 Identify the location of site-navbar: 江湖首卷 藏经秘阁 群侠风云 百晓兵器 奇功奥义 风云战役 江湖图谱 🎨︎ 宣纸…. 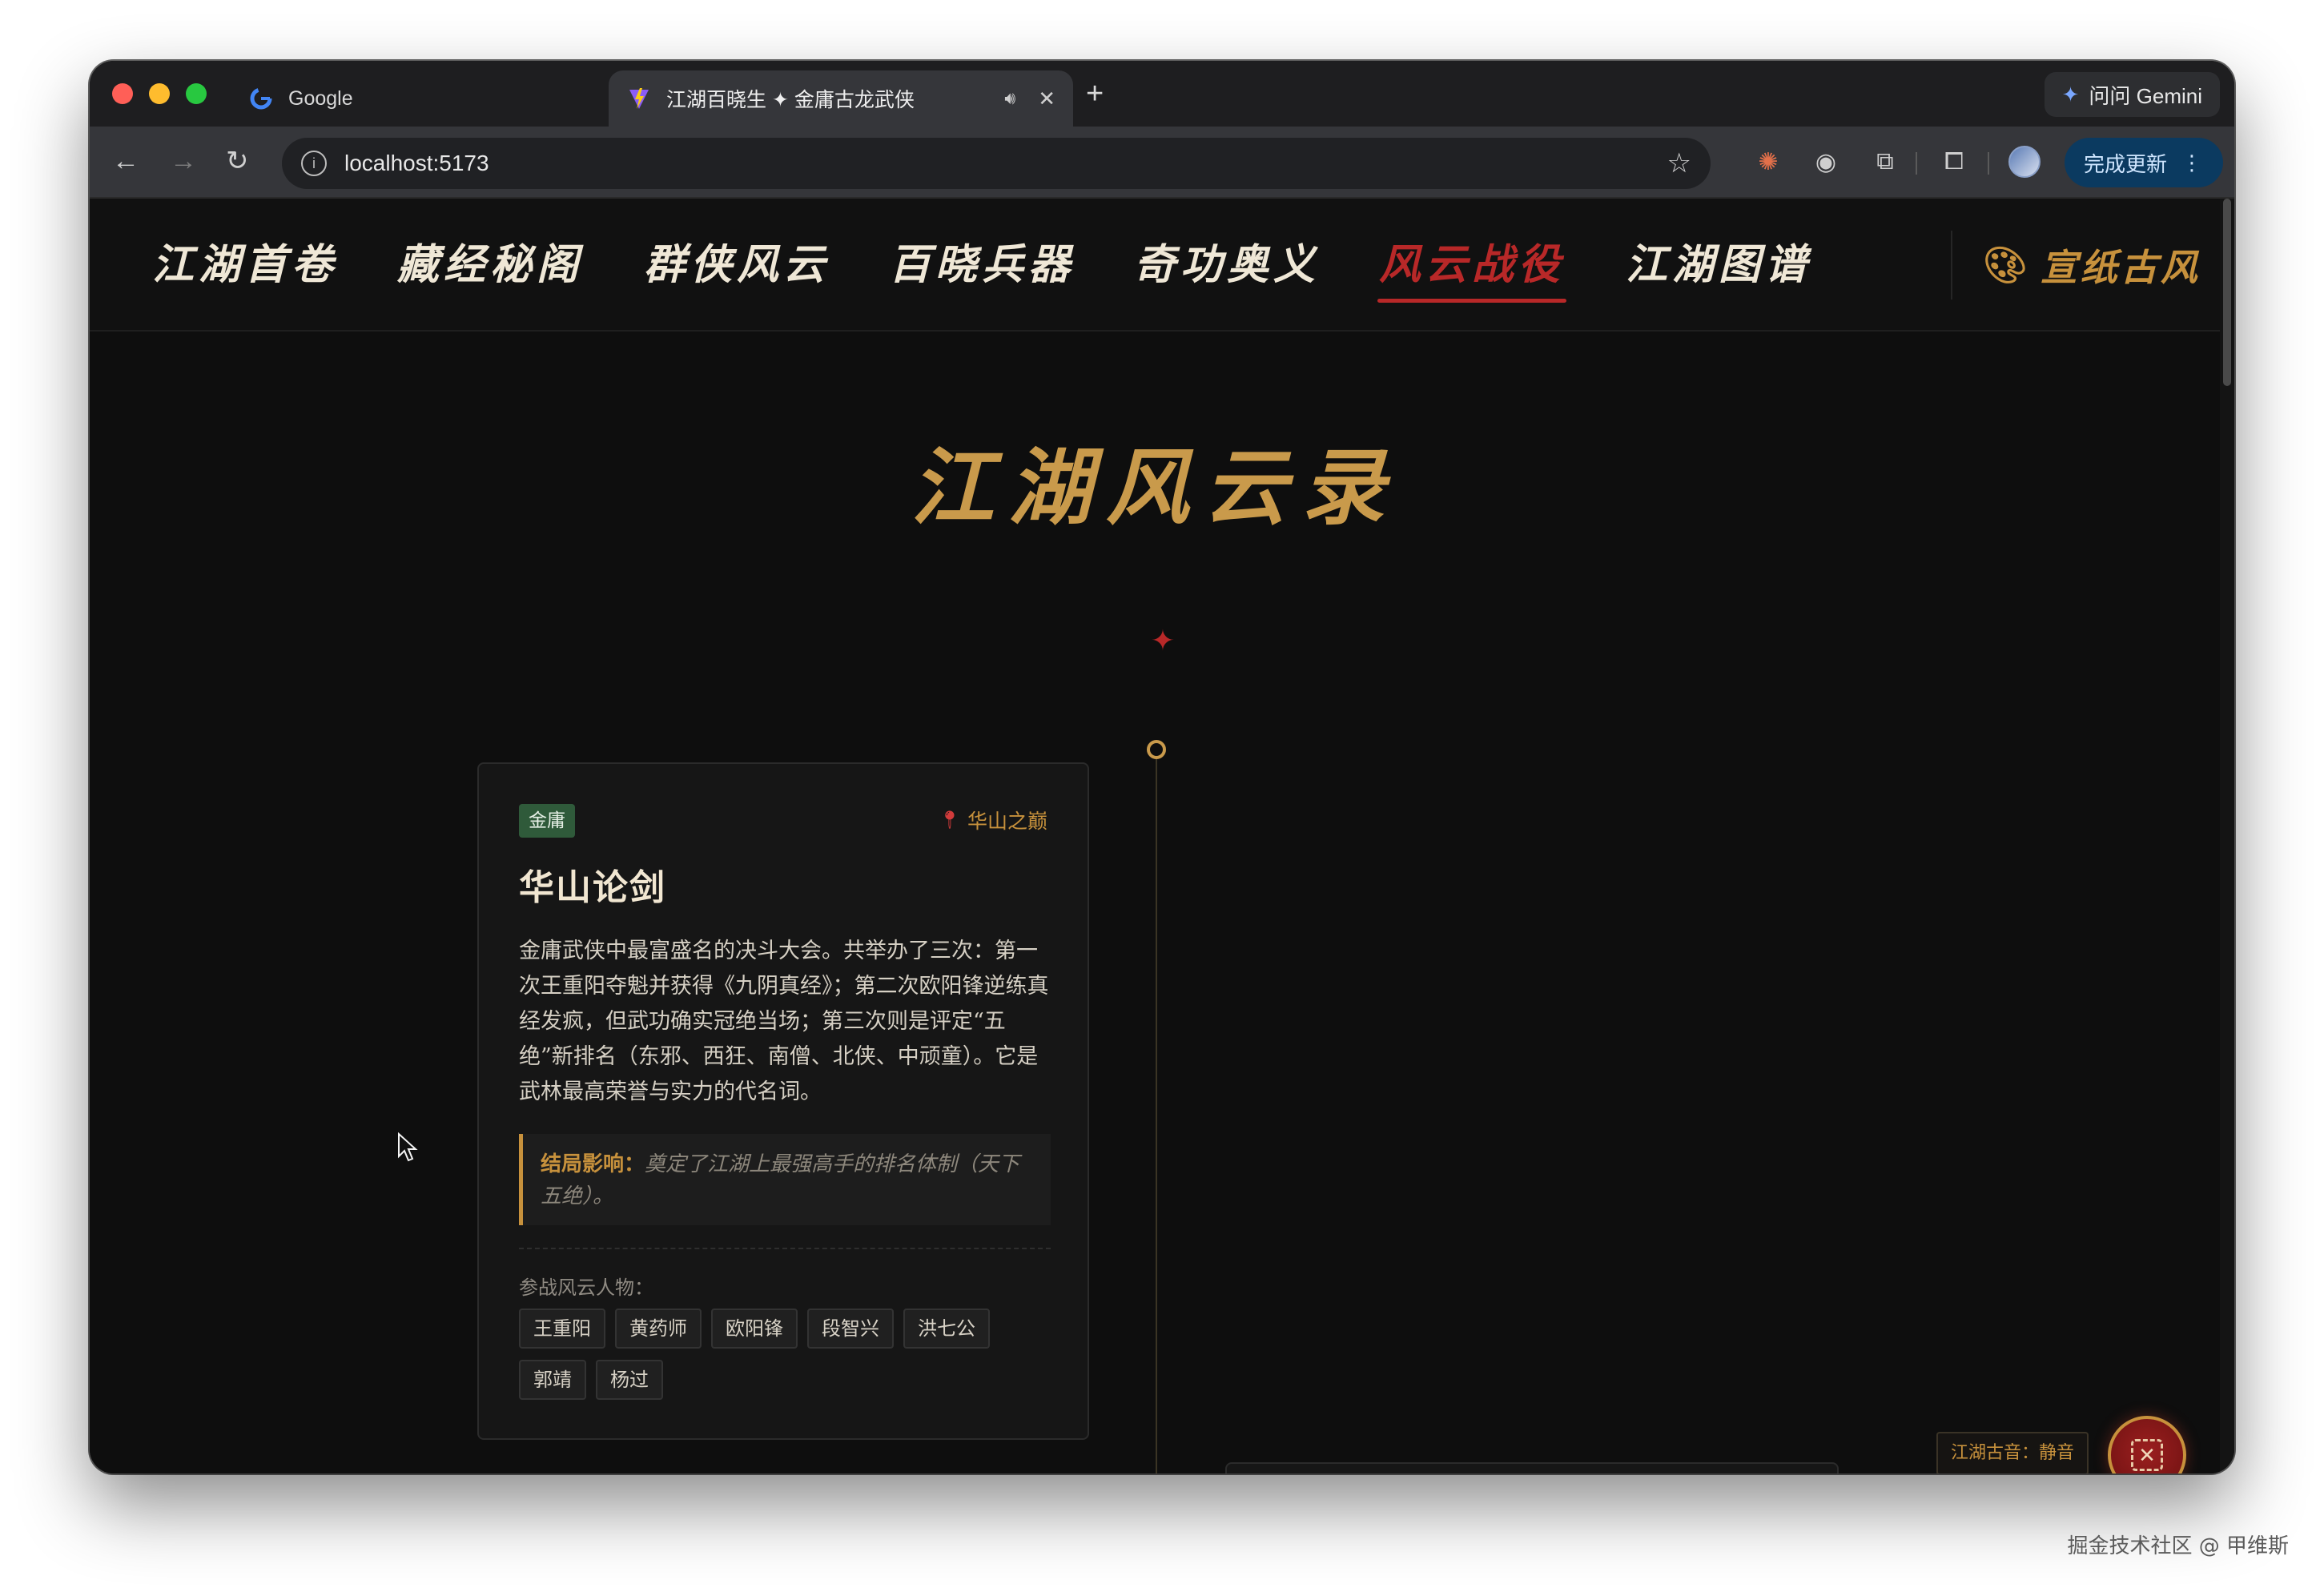
(1155, 265).